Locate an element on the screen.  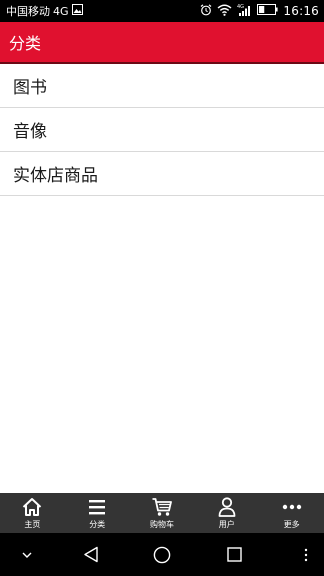
bottom-tab-bar: 主页 分类 购物车 用户 更多 is located at coordinates (162, 513).